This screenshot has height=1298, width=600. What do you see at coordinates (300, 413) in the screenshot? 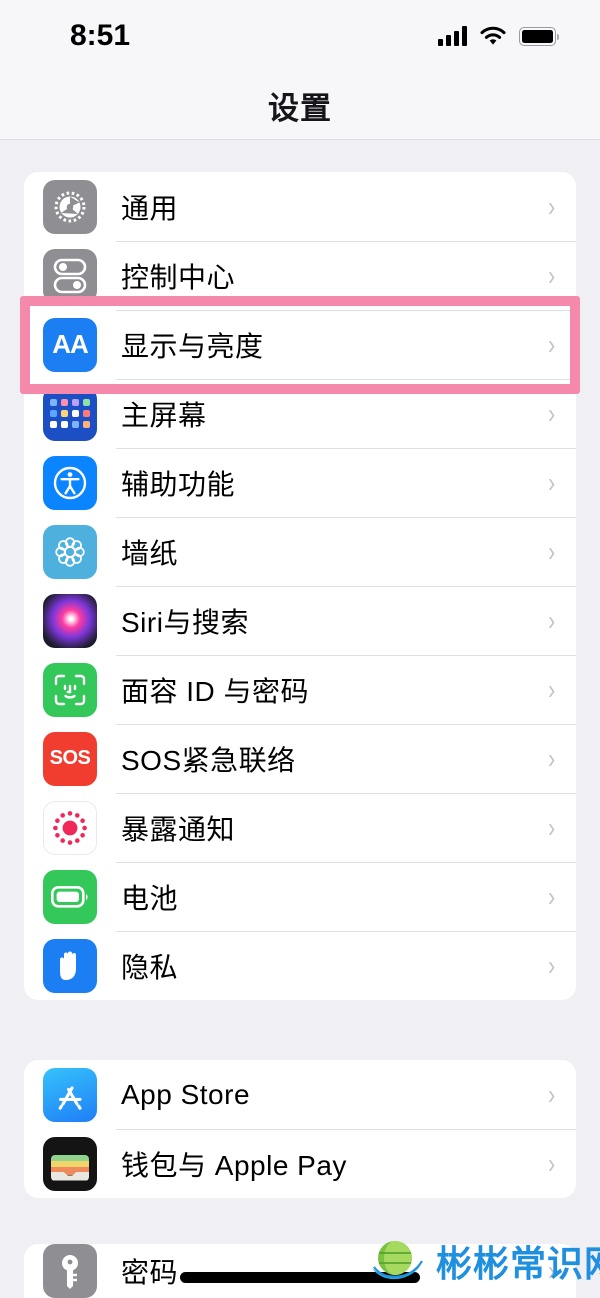
I see `settings-row-home-screen: 主屏幕 ›` at bounding box center [300, 413].